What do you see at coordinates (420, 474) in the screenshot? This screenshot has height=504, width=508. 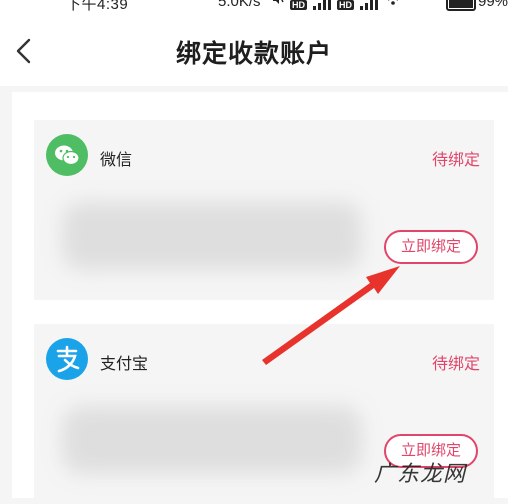 I see `watermark: 广东龙网` at bounding box center [420, 474].